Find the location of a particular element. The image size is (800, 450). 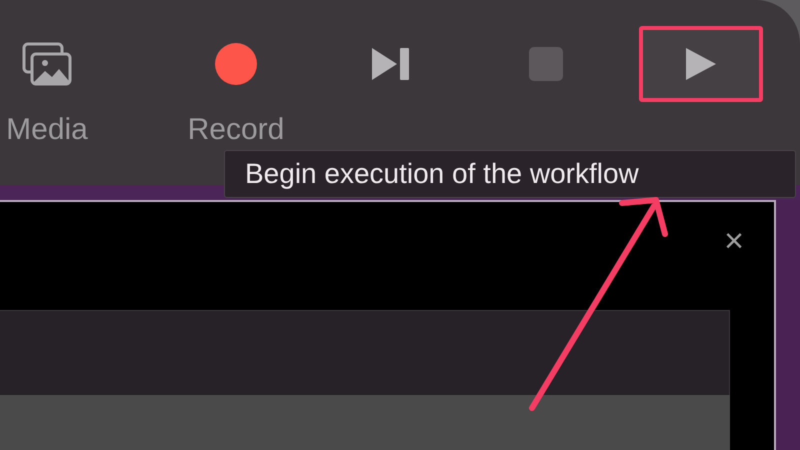

run-button is located at coordinates (701, 64).